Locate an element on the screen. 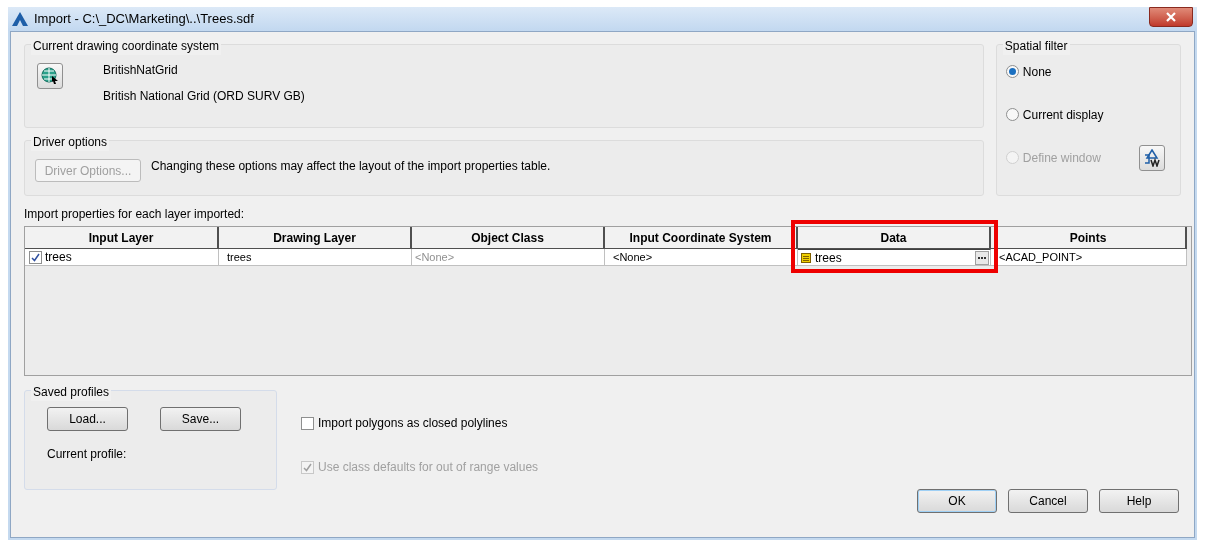 This screenshot has width=1205, height=540. column-header: Input Layer is located at coordinates (122, 238).